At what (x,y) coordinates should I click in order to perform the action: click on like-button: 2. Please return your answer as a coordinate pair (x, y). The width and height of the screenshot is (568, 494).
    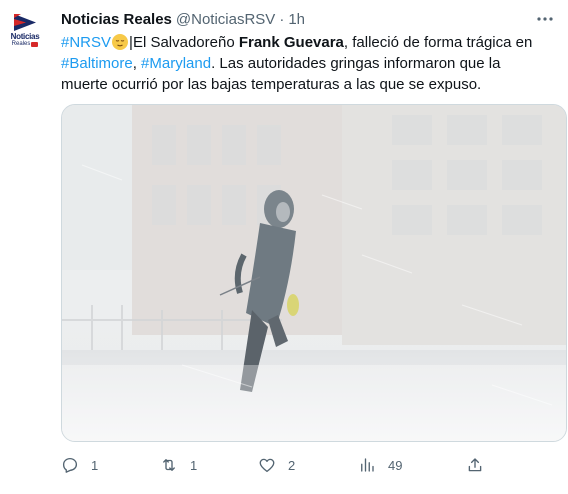
    Looking at the image, I should click on (276, 465).